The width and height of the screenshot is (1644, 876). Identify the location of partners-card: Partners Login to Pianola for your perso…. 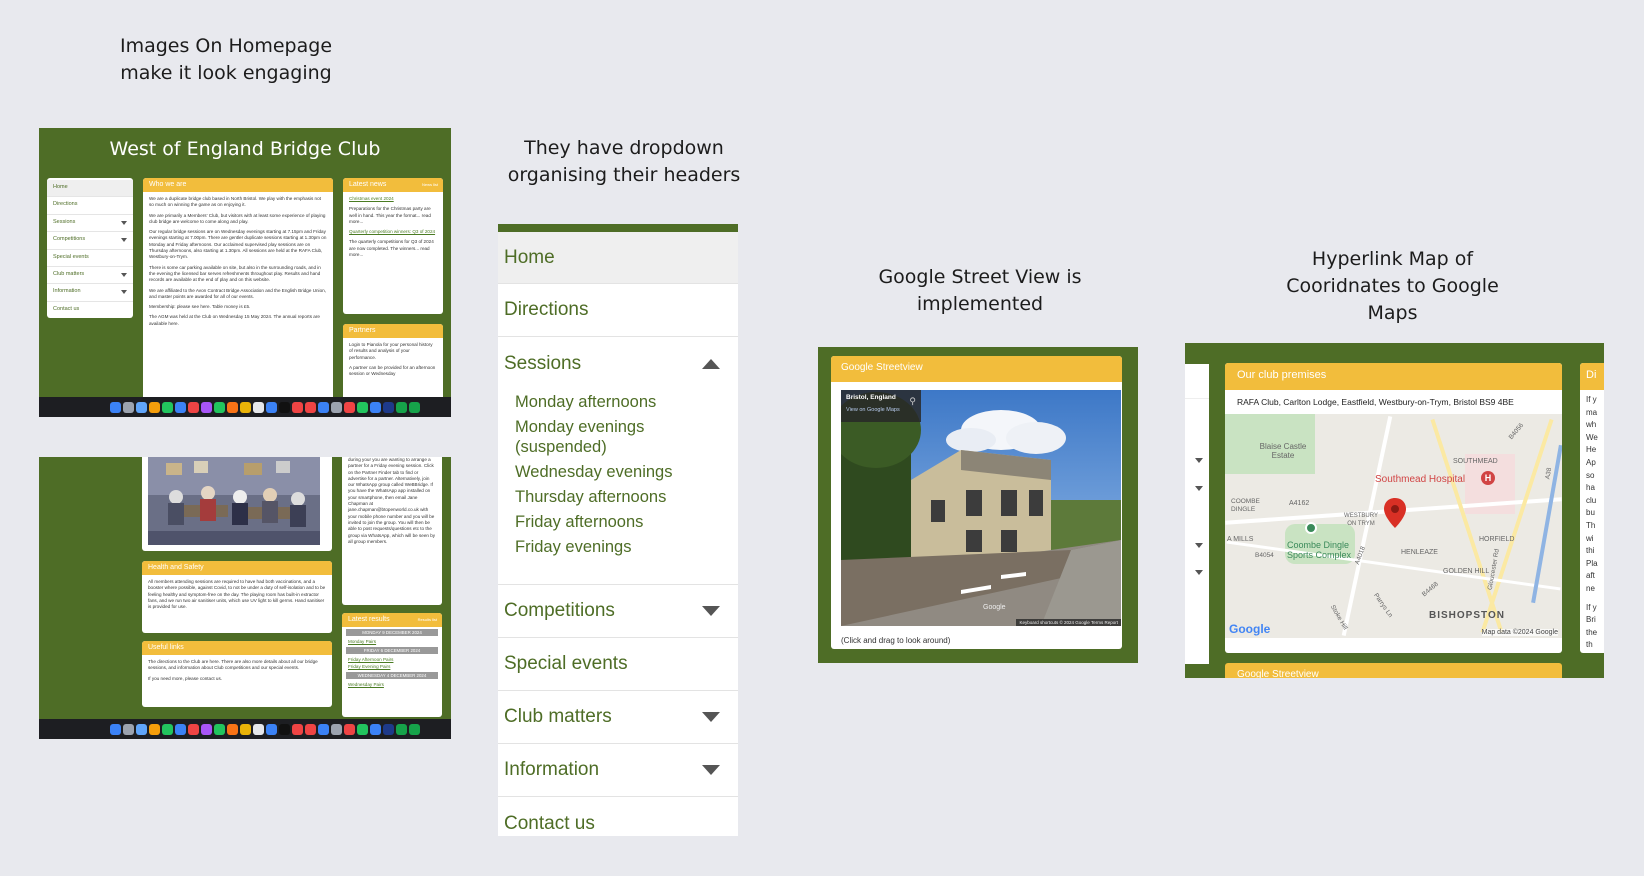
(393, 364).